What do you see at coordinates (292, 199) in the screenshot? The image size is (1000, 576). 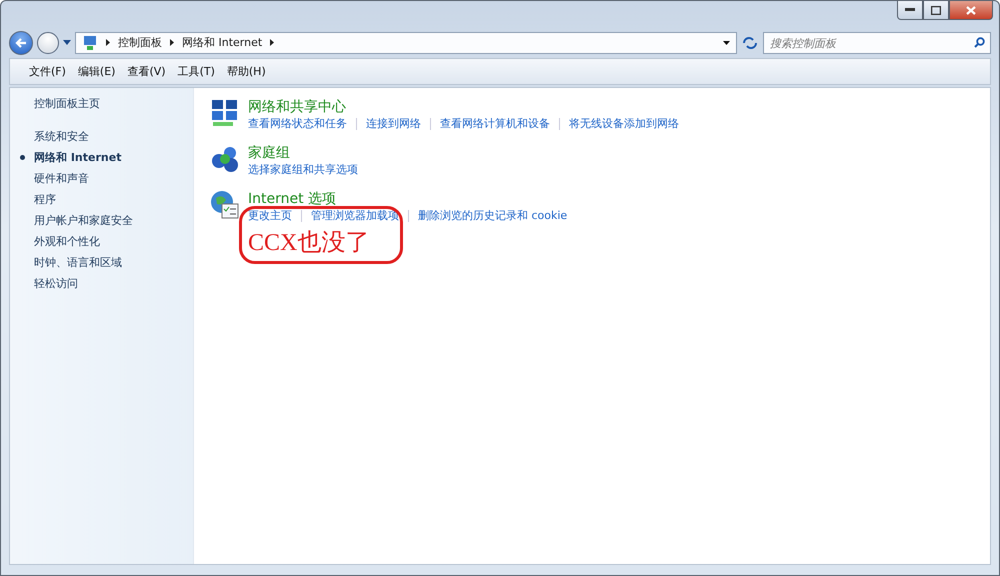 I see `category-title: Internet 选项` at bounding box center [292, 199].